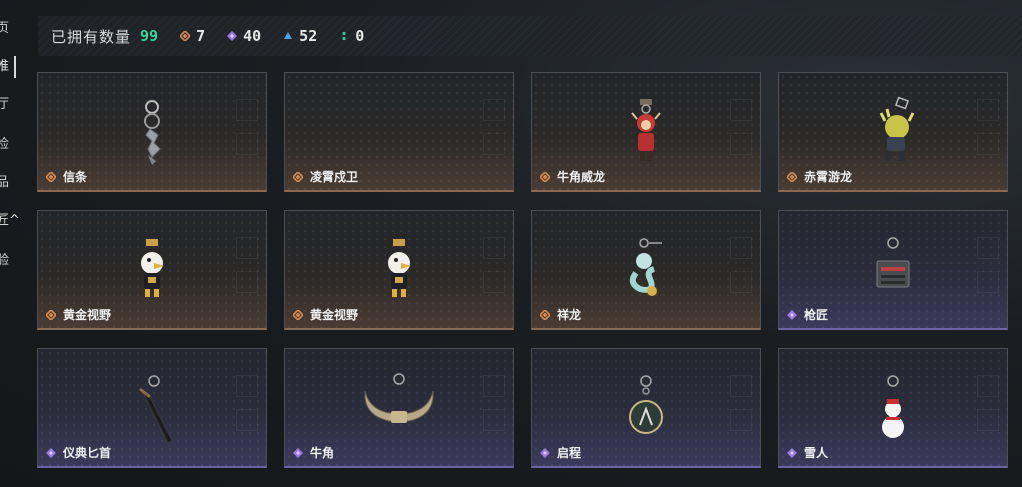 The image size is (1022, 487). Describe the element at coordinates (185, 36) in the screenshot. I see `orange-diamond-icon` at that location.